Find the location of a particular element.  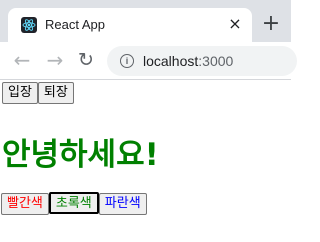

browser-toolbar: ← → ↻ i localhost:3000 is located at coordinates (148, 61).